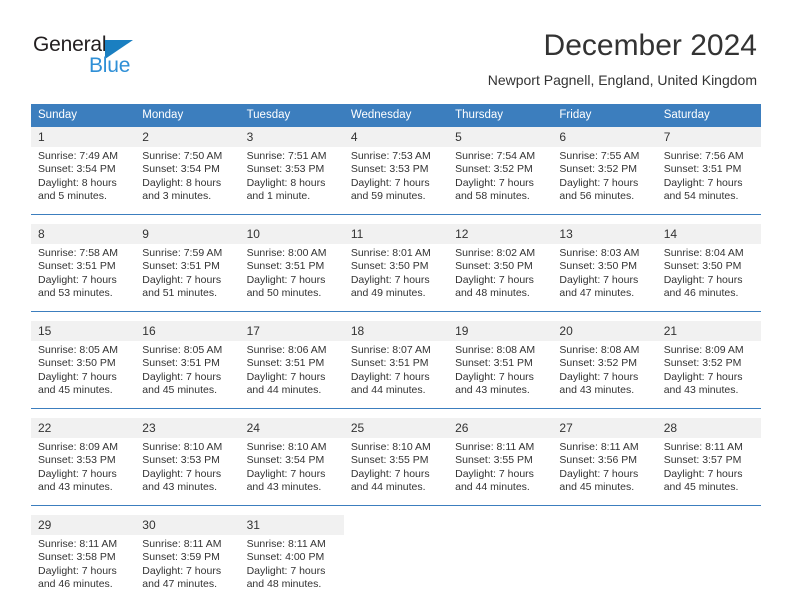 This screenshot has width=792, height=612. Describe the element at coordinates (500, 331) in the screenshot. I see `day-number: 19` at that location.